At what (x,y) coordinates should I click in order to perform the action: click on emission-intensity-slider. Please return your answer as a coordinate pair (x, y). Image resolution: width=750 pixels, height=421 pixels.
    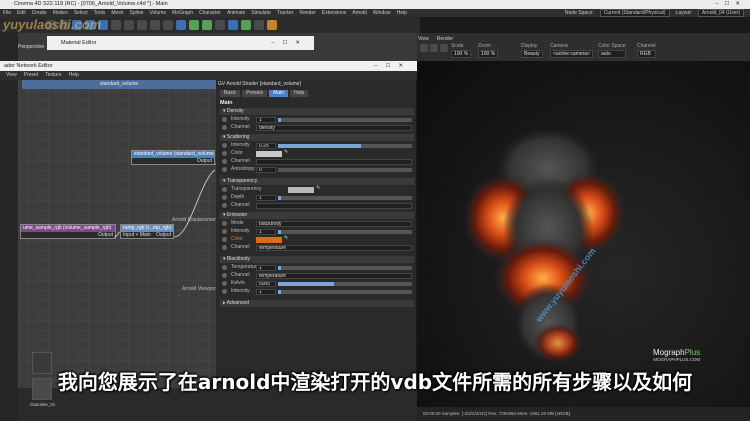
    Looking at the image, I should click on (345, 231).